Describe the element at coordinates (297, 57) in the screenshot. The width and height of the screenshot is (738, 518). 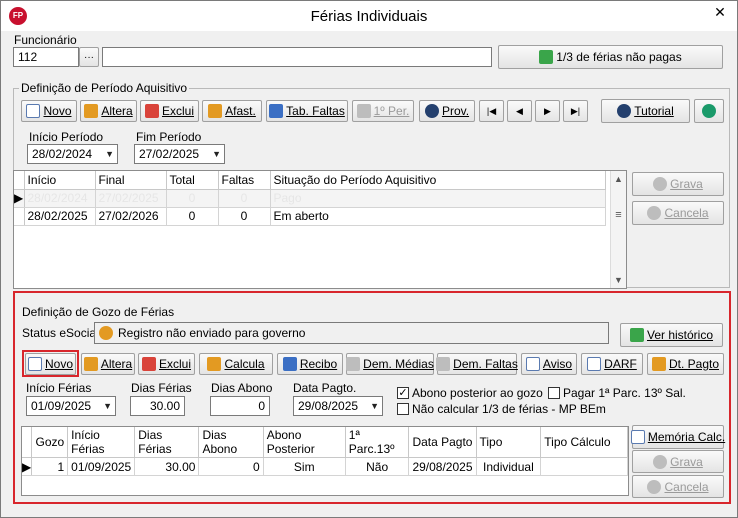
I see `funcionario-name-field` at that location.